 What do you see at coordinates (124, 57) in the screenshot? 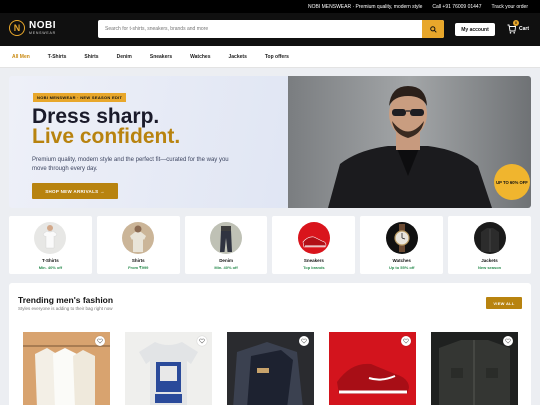
I see `nav-item-denim: Denim` at bounding box center [124, 57].